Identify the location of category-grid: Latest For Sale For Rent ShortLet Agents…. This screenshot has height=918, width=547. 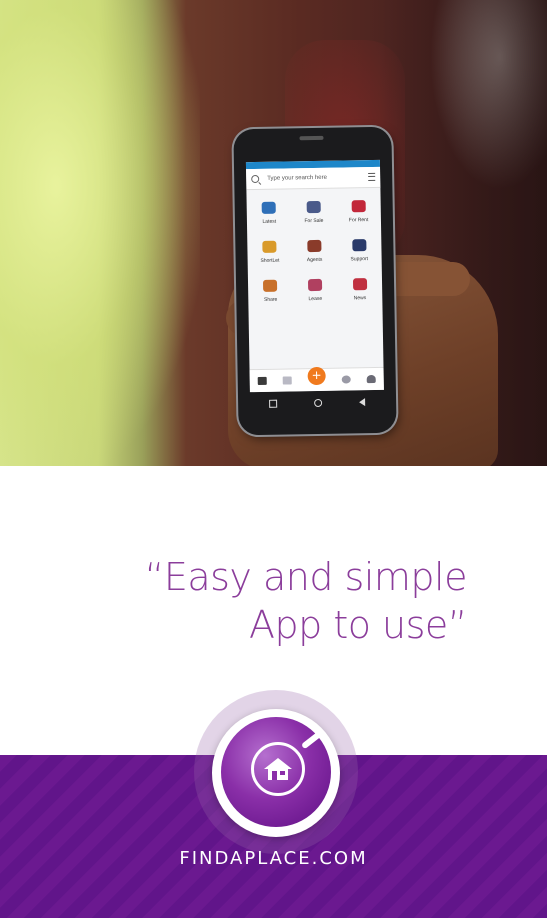
(314, 245).